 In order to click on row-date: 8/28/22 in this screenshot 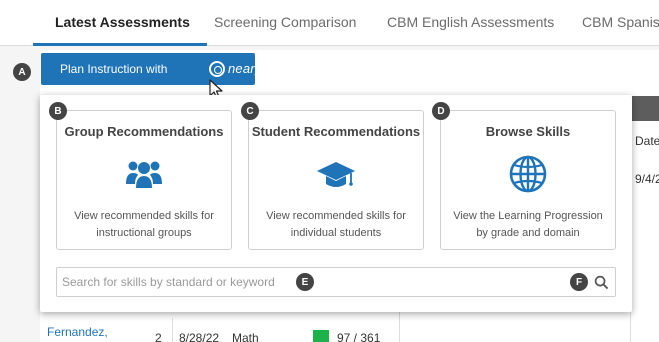, I will do `click(199, 336)`.